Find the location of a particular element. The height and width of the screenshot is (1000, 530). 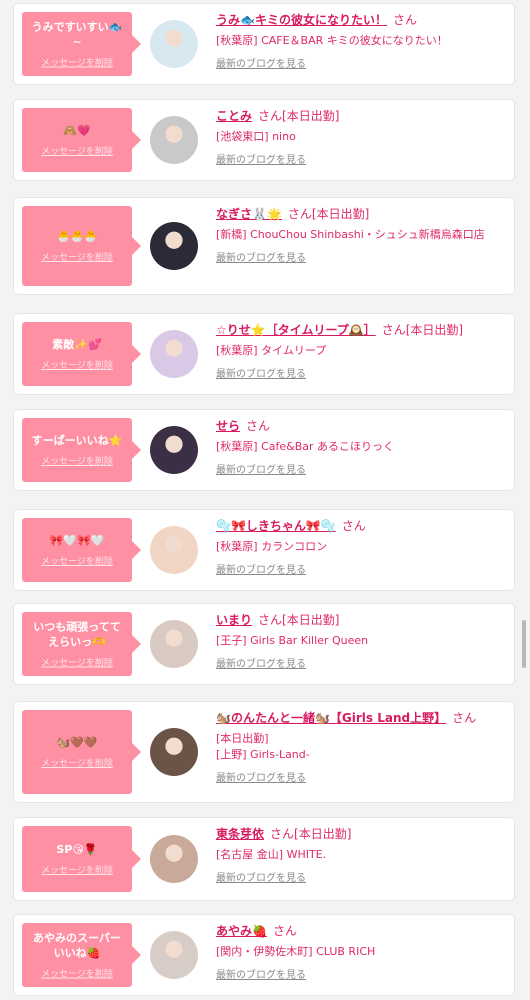

message-bubble: SP😘🌹 メッセージを削除 is located at coordinates (81, 859).